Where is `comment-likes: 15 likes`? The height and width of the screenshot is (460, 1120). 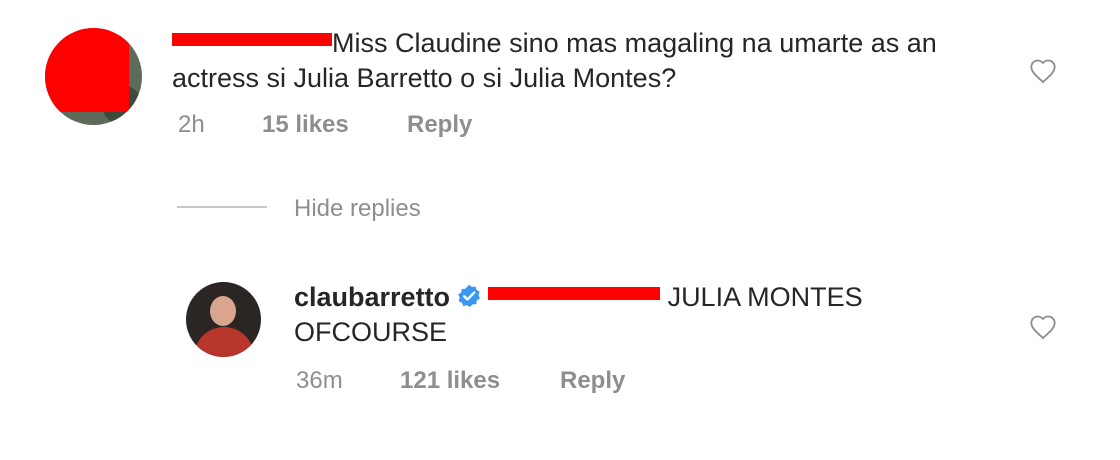
comment-likes: 15 likes is located at coordinates (305, 125).